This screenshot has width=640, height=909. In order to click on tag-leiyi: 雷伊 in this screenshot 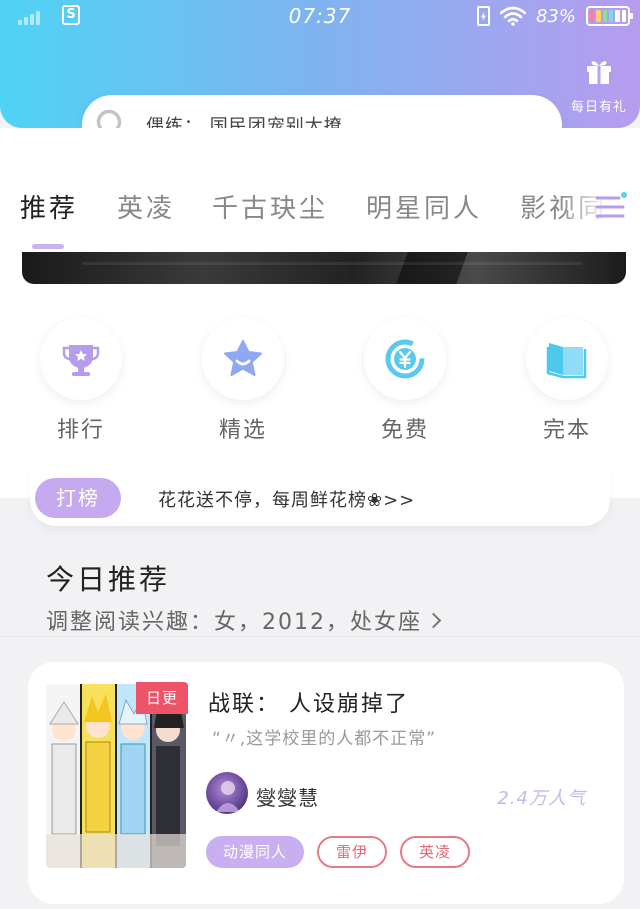, I will do `click(352, 852)`.